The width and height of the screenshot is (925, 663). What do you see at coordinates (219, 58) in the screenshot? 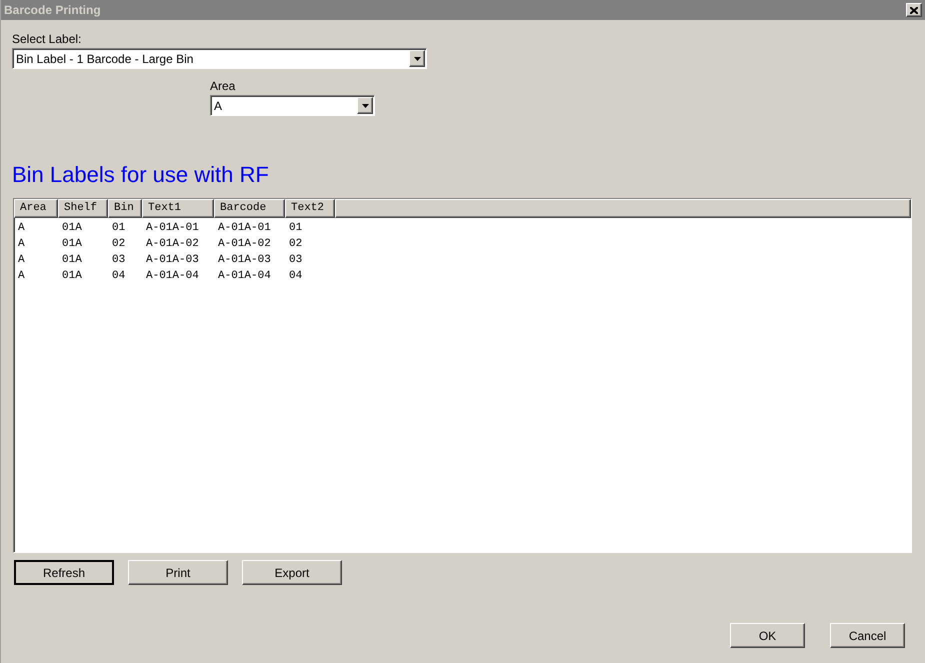
I see `label-dropdown: Bin Label - 1 Barcode - Large Bin` at bounding box center [219, 58].